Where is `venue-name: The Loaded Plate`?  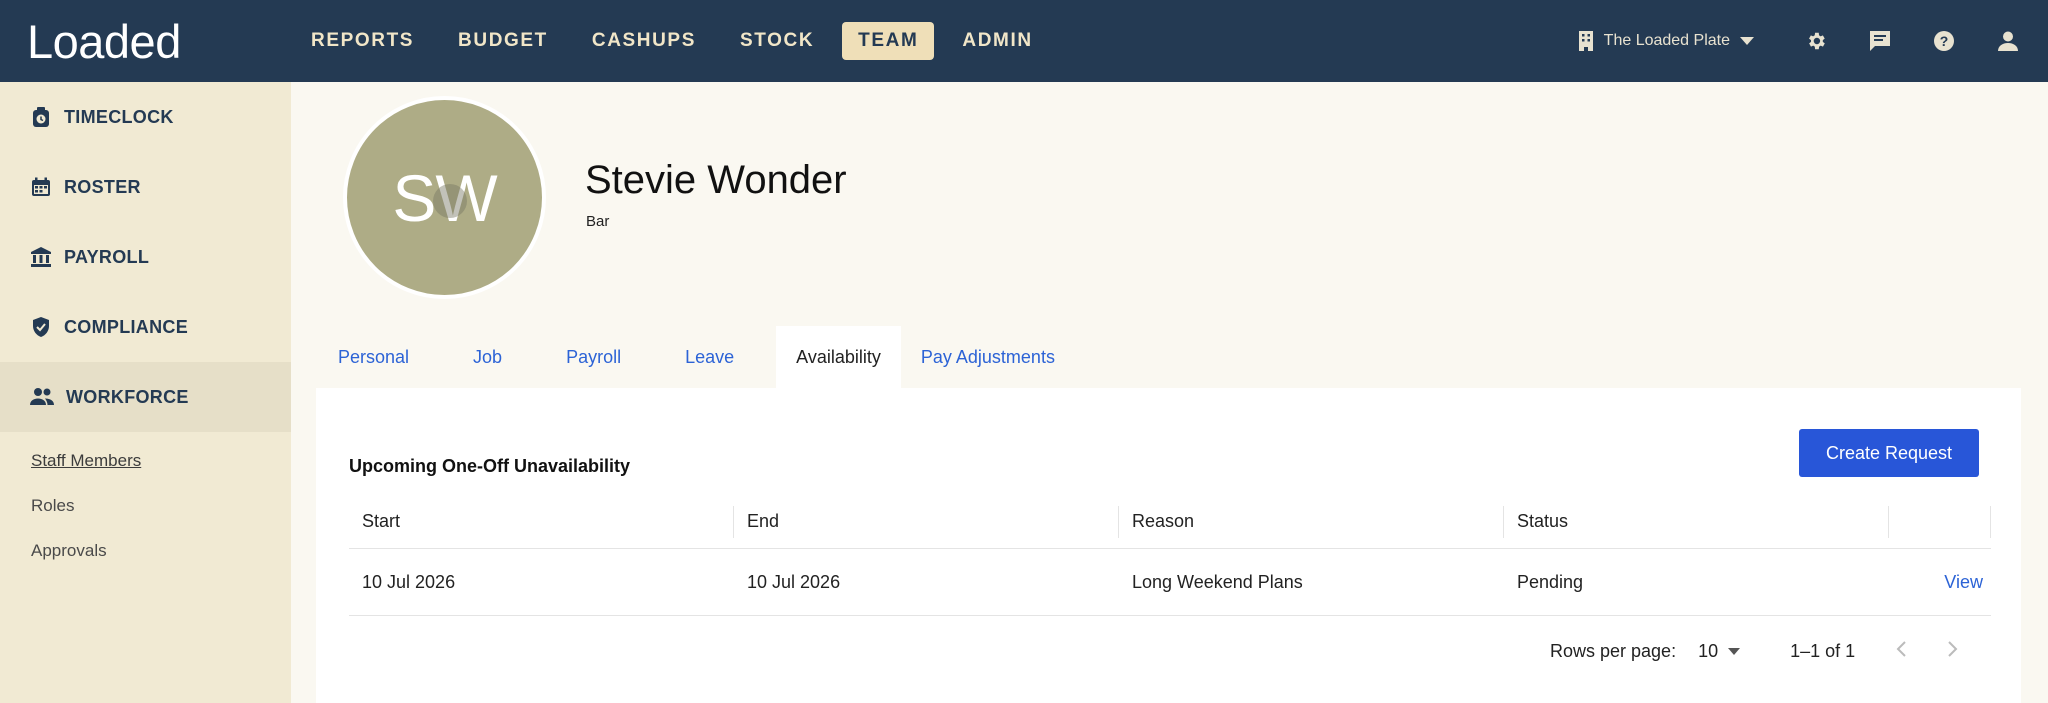 venue-name: The Loaded Plate is located at coordinates (1666, 40).